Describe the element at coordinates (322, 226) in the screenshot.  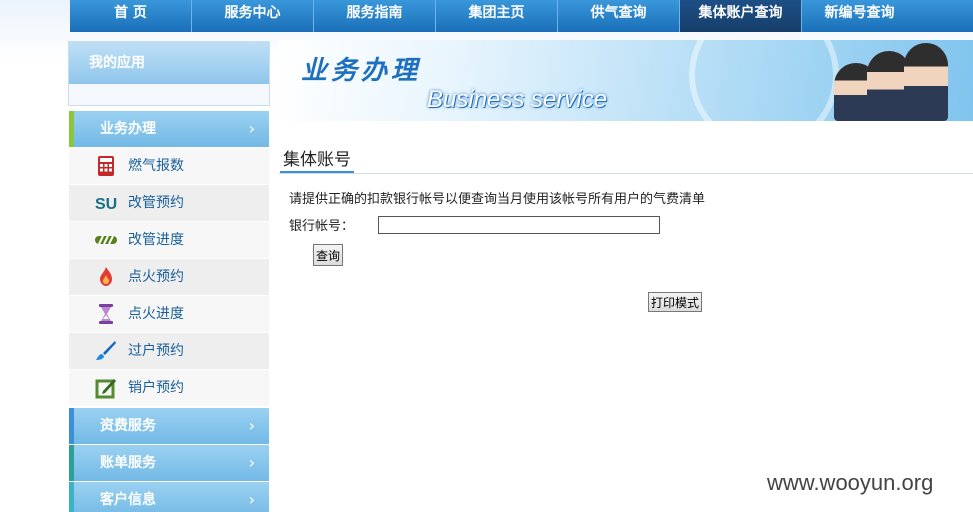
I see `bank-account-label: 银行帐号：` at that location.